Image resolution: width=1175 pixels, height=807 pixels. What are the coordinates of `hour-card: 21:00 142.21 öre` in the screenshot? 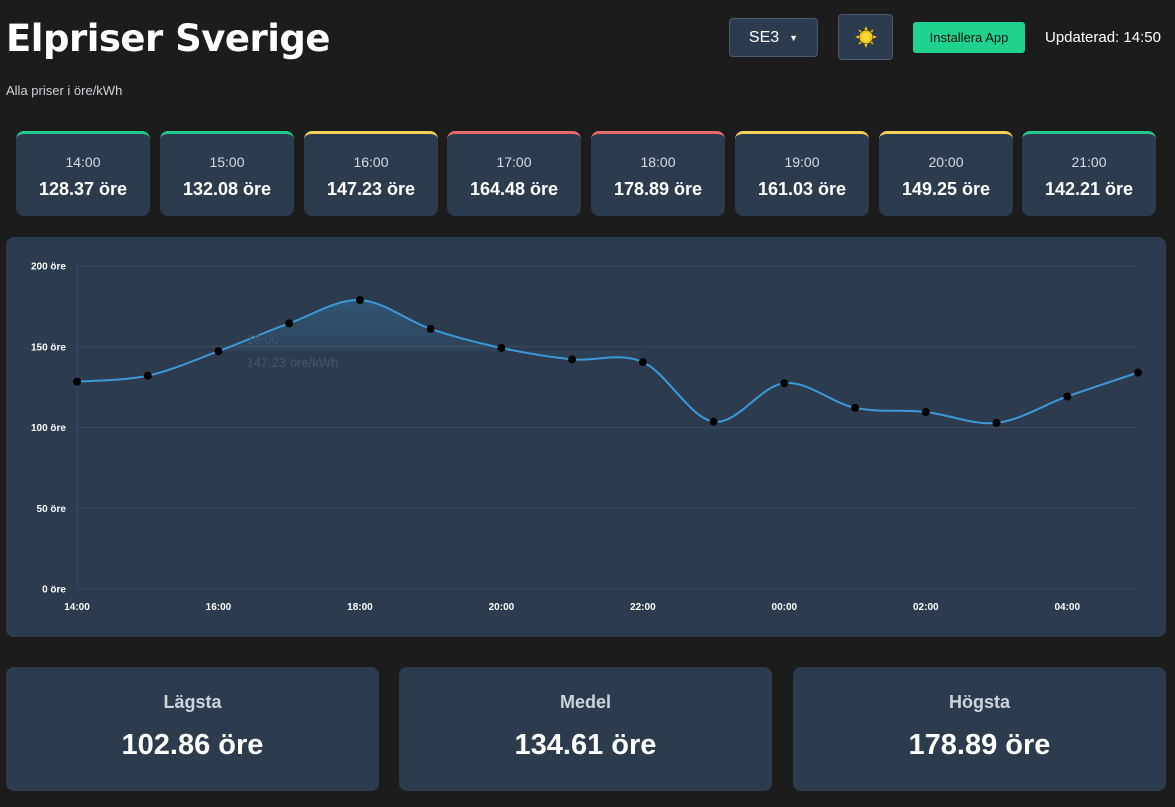 It's located at (1089, 173).